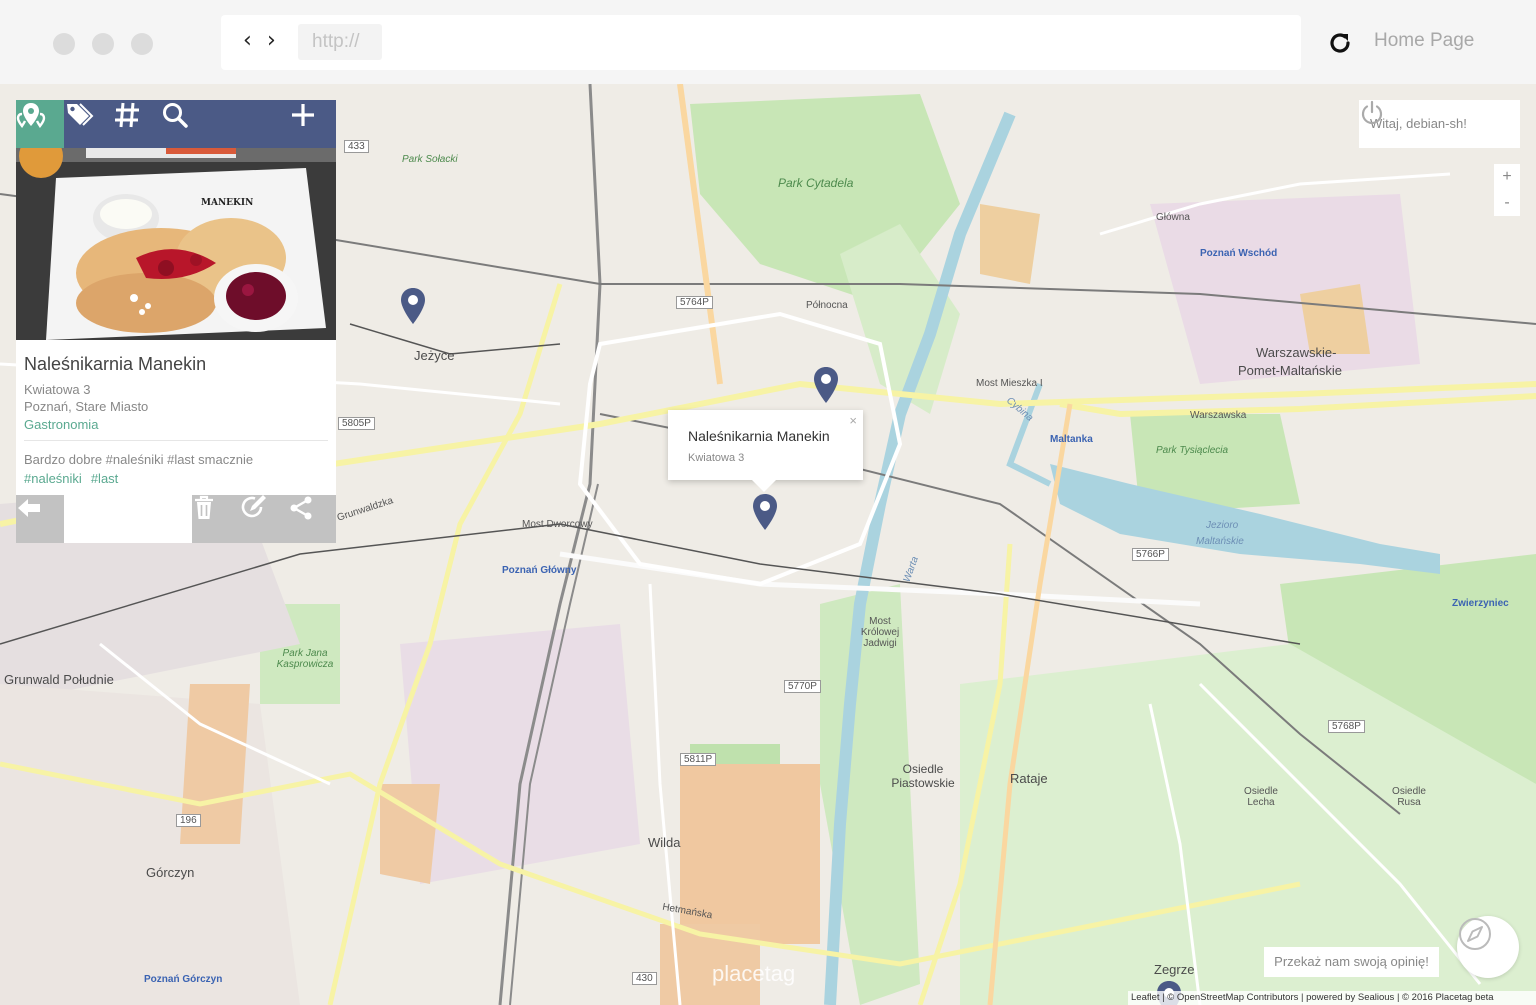 The width and height of the screenshot is (1536, 1005). Describe the element at coordinates (139, 459) in the screenshot. I see `place-description: Bardzo dobre #naleśniki #last smacznie` at that location.